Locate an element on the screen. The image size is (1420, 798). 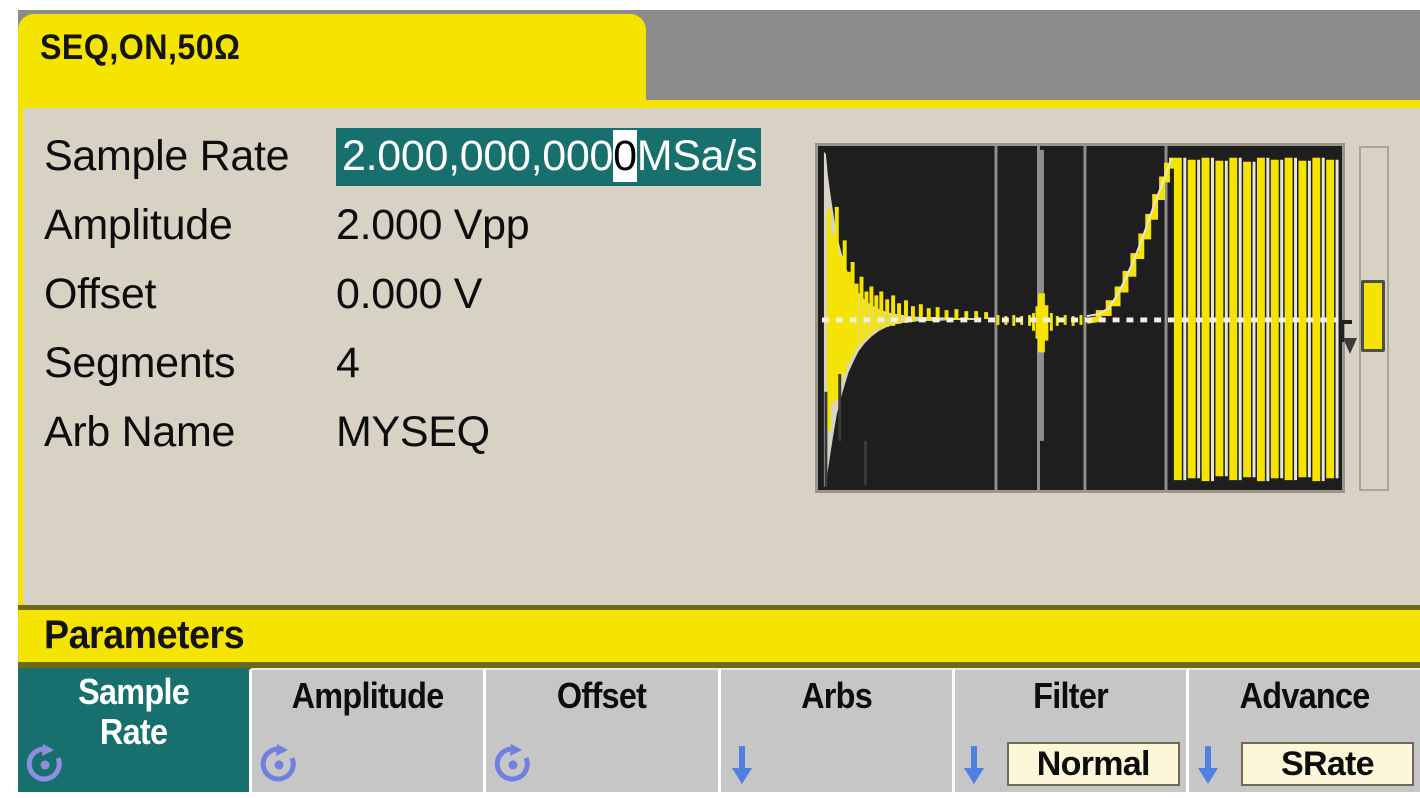
softkey-label: Advance is located at coordinates (1304, 695).